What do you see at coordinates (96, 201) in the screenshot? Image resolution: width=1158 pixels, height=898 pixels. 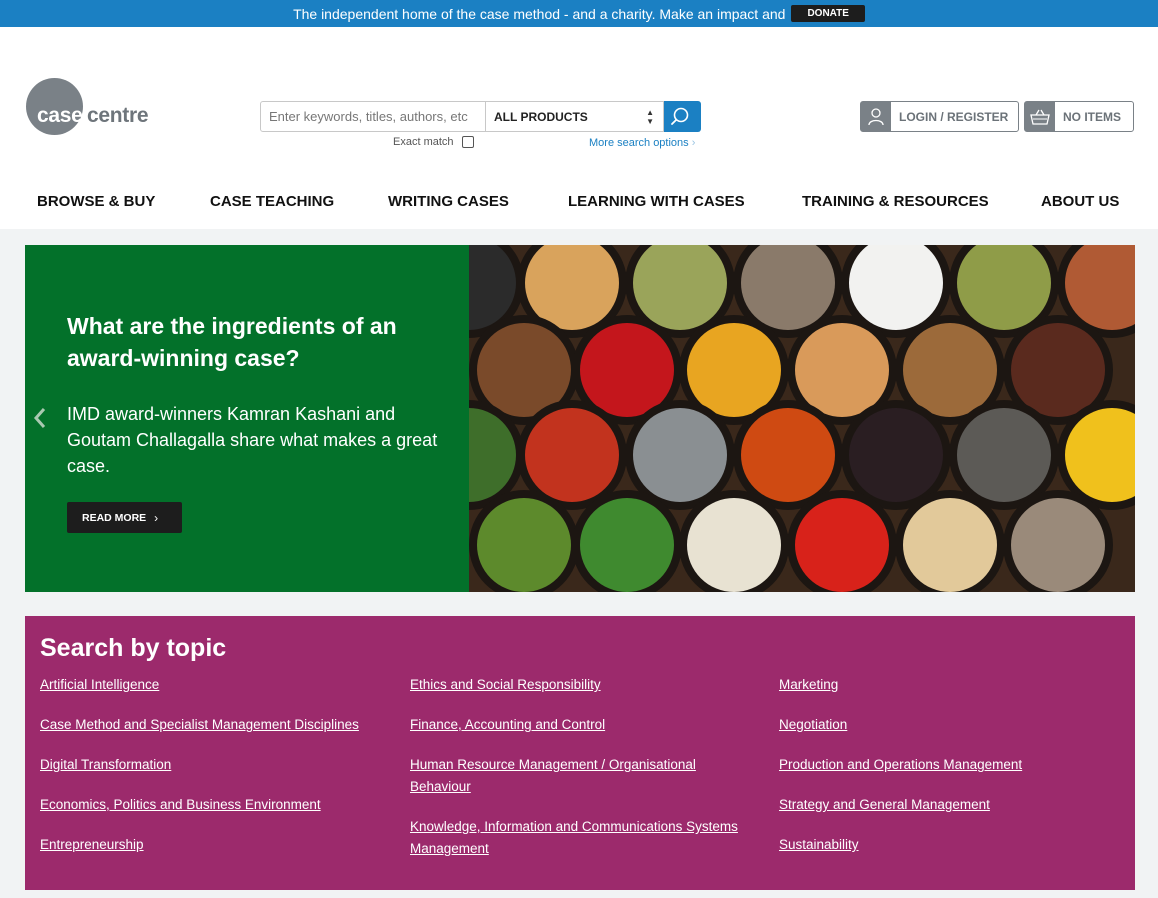 I see `nav-browse-buy: BROWSE & BUY` at bounding box center [96, 201].